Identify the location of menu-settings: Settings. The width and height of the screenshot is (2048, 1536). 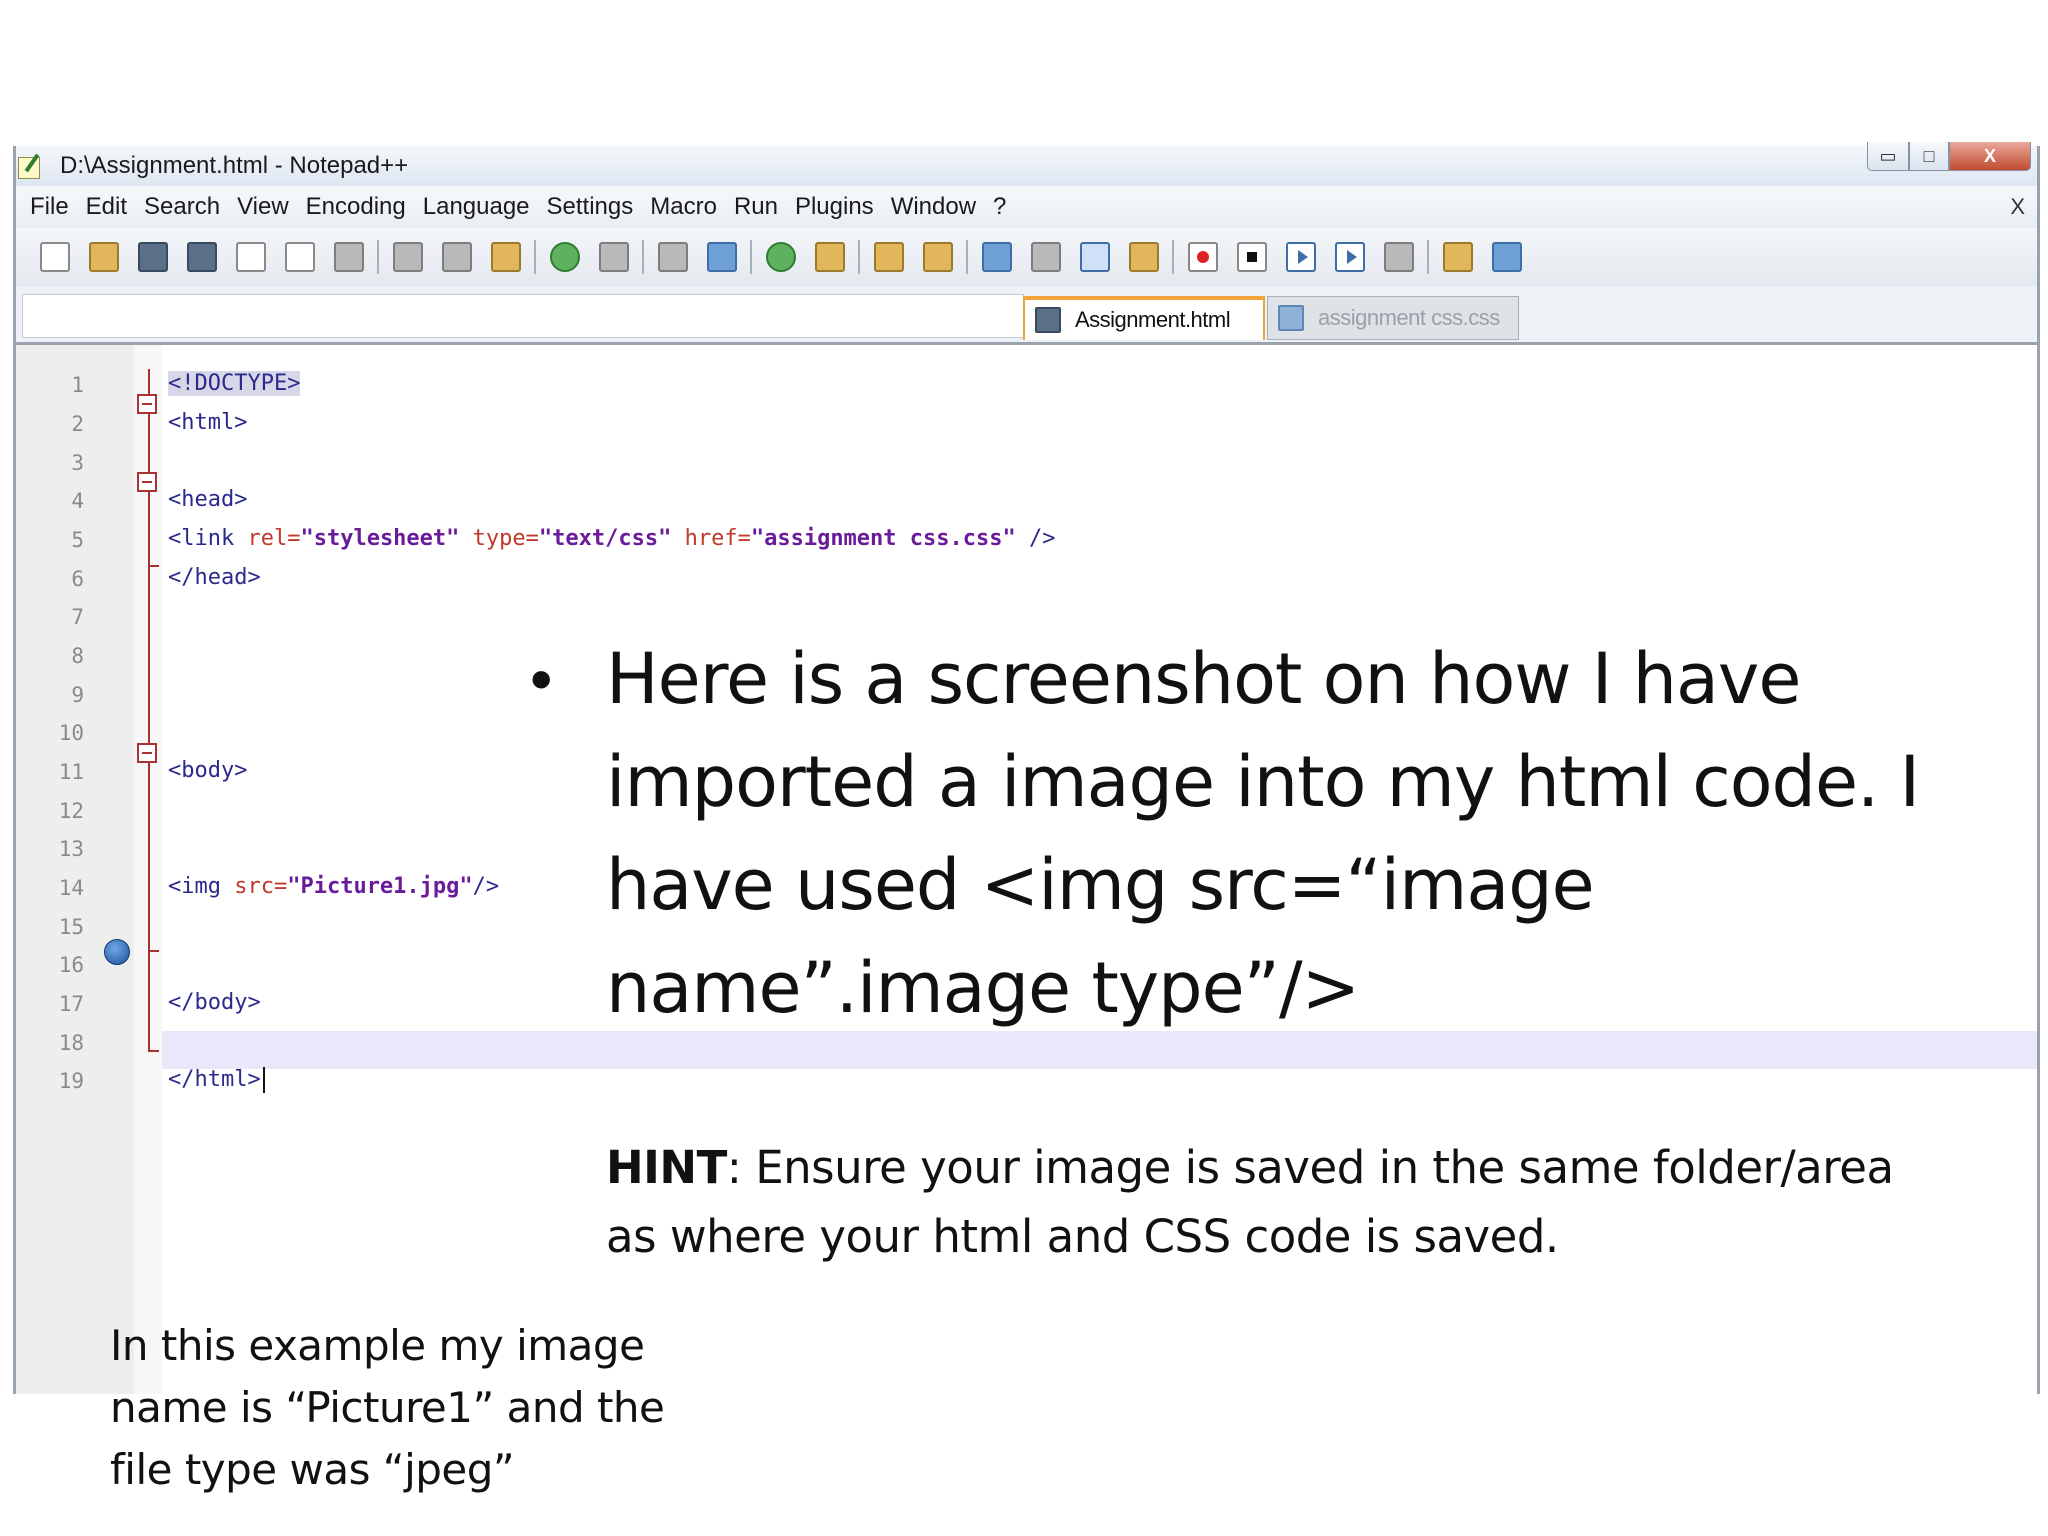
(590, 207).